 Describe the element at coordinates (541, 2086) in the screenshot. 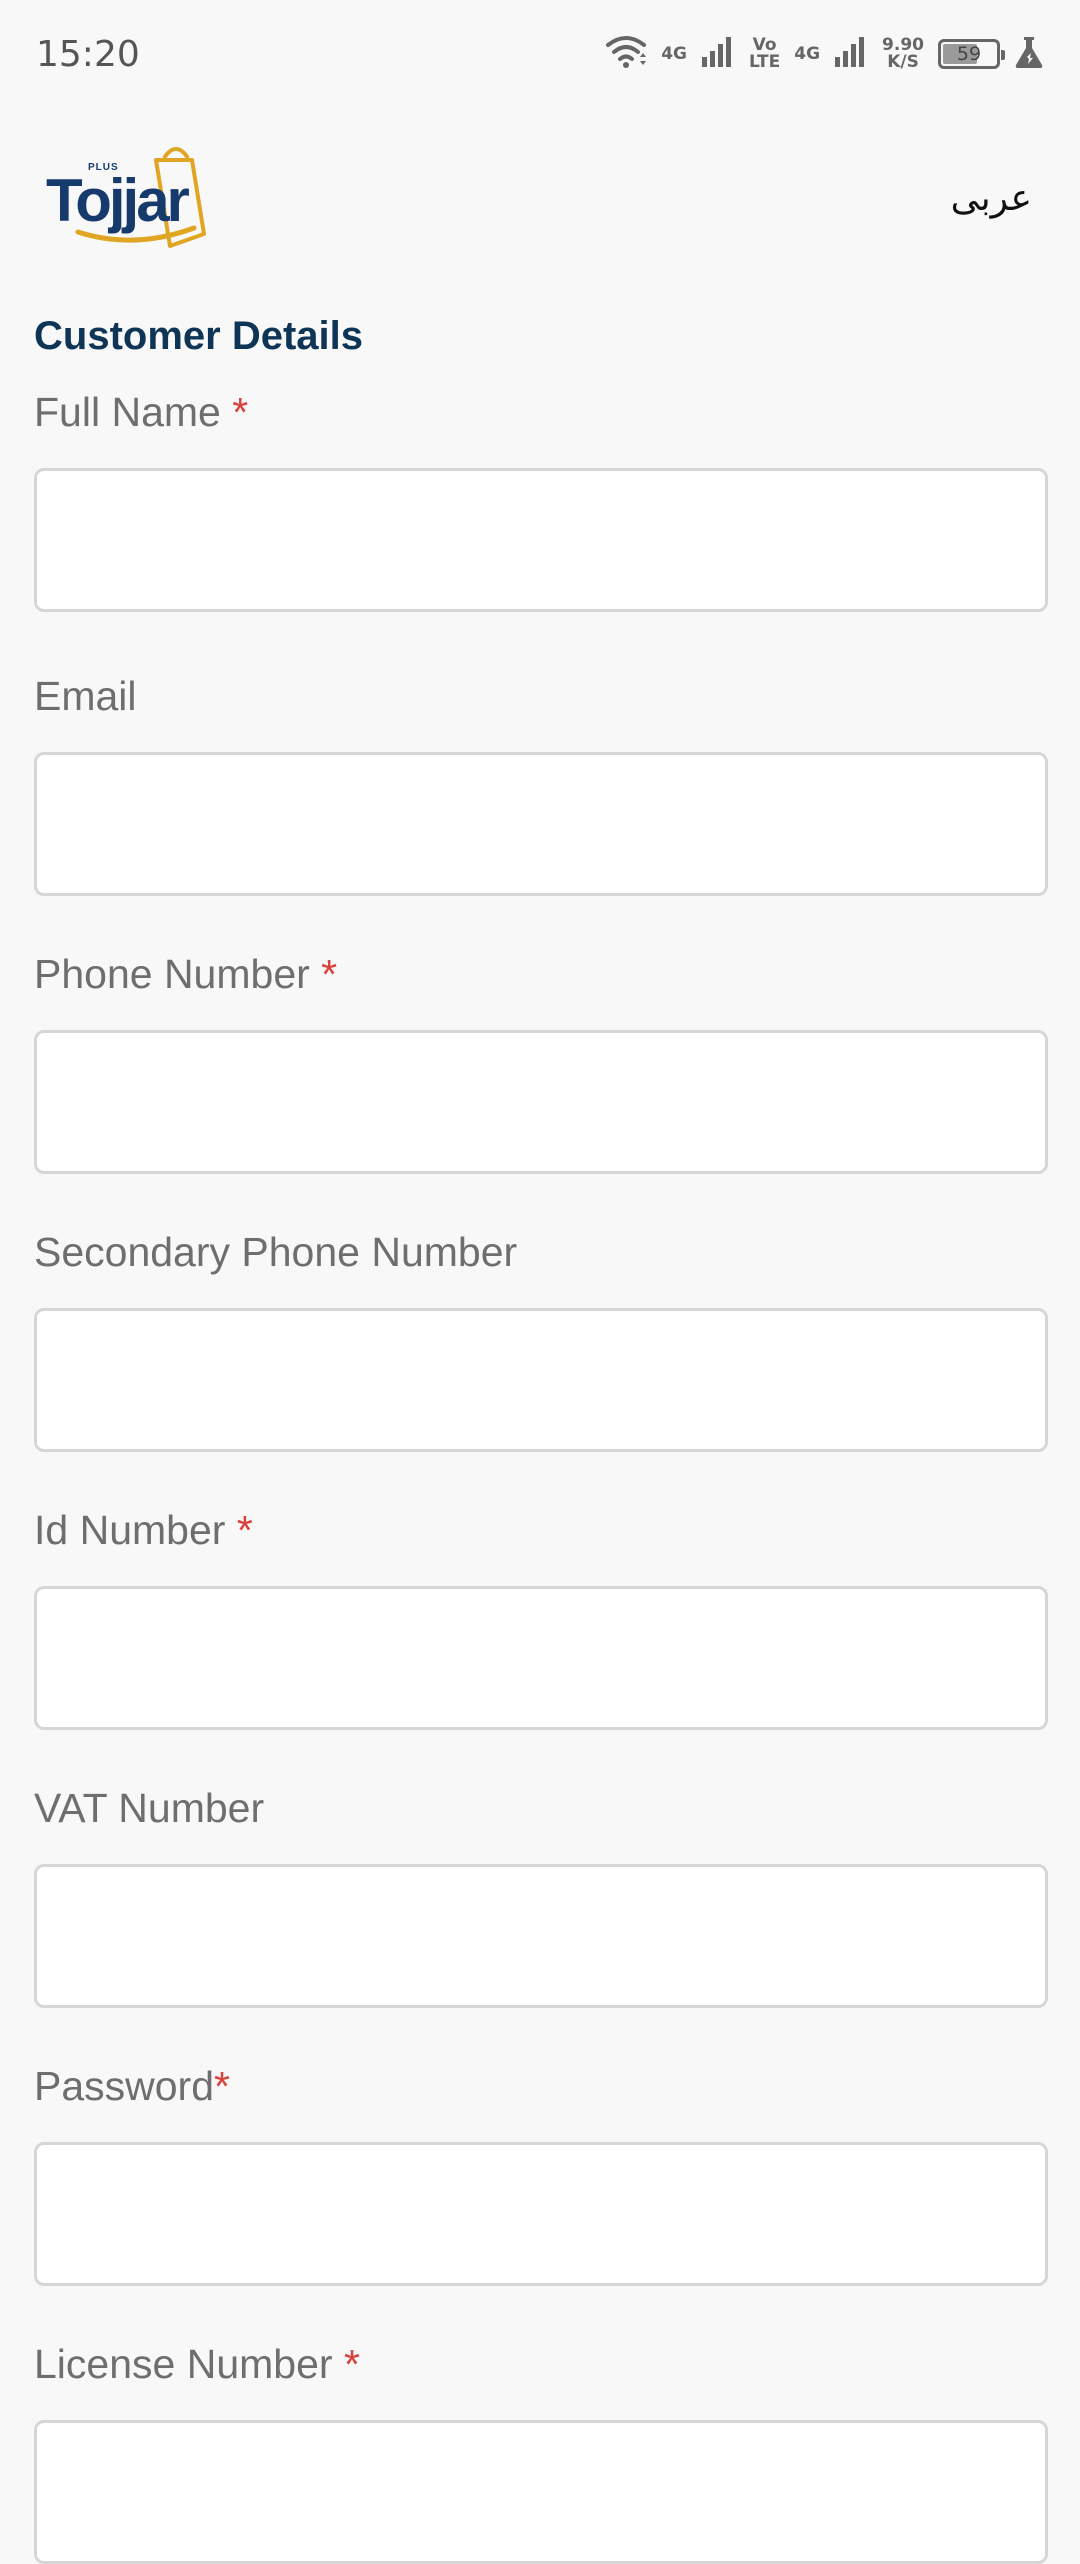

I see `password-label: Password*` at that location.